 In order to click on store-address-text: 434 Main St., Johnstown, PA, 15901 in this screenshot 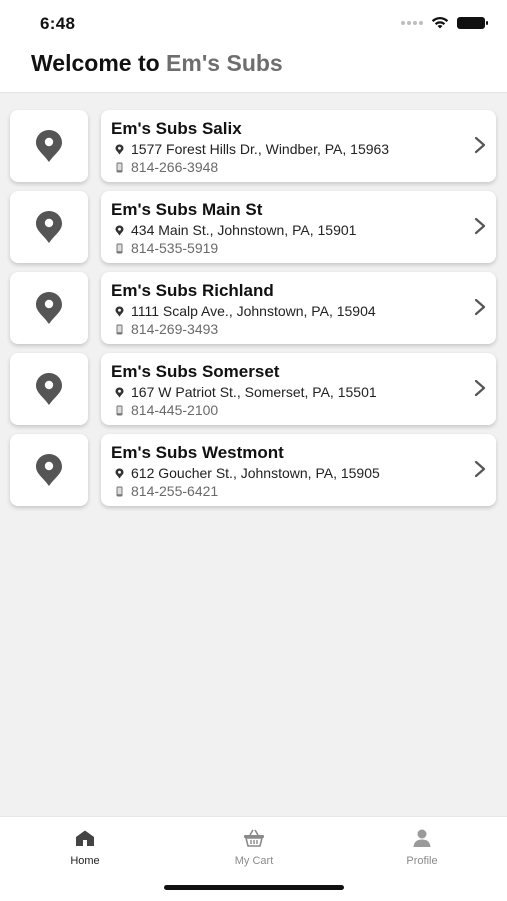, I will do `click(244, 230)`.